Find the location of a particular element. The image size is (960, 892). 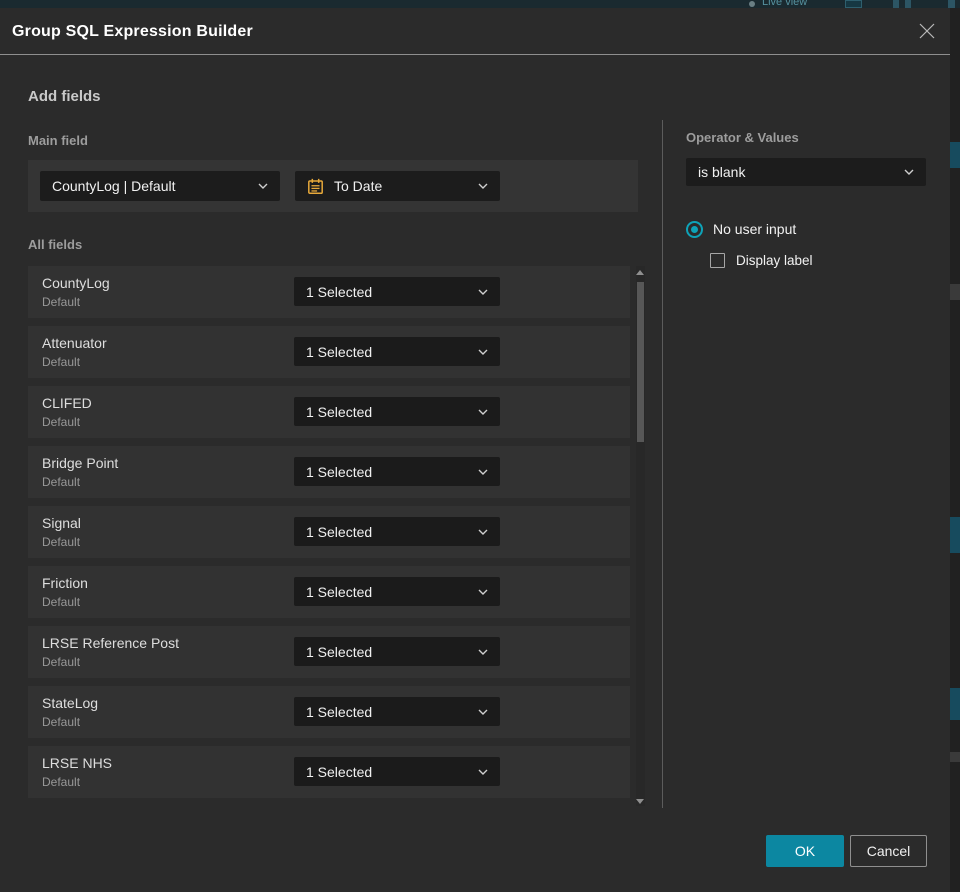

field-name: LRSE NHS is located at coordinates (77, 763).